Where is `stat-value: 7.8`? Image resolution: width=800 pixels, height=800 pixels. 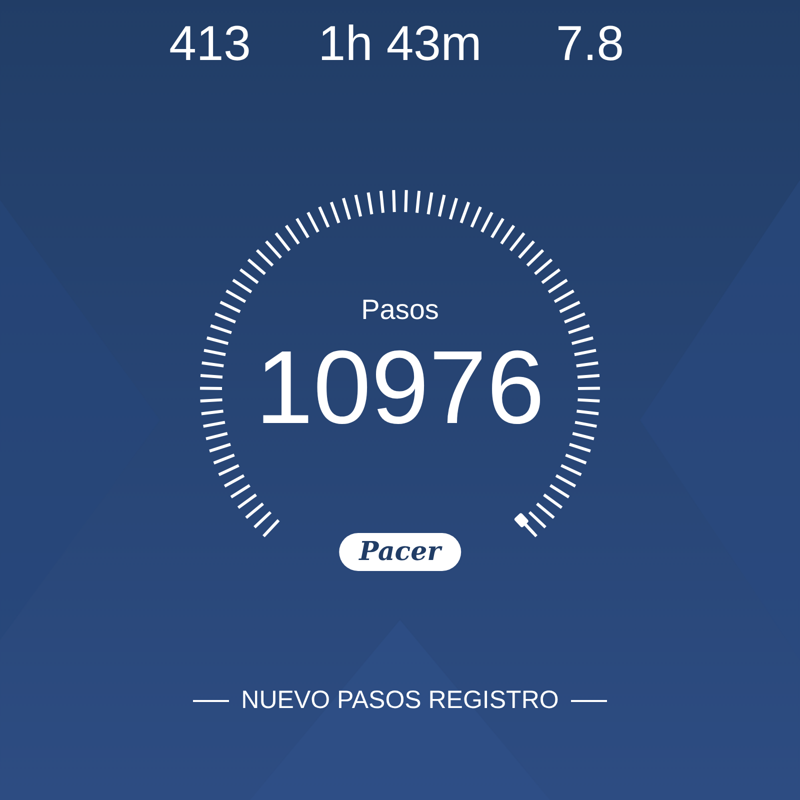
stat-value: 7.8 is located at coordinates (590, 46).